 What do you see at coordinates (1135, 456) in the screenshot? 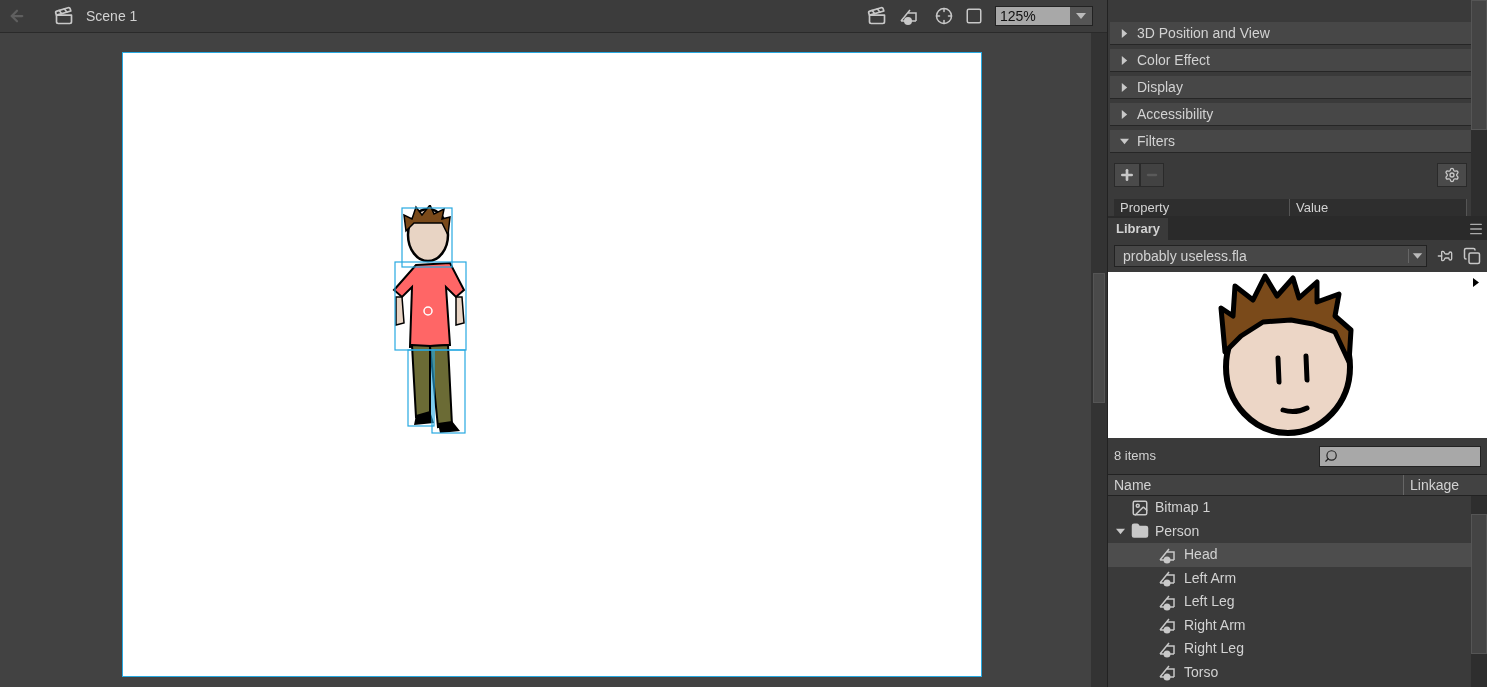
I see `item-count: 8 items` at bounding box center [1135, 456].